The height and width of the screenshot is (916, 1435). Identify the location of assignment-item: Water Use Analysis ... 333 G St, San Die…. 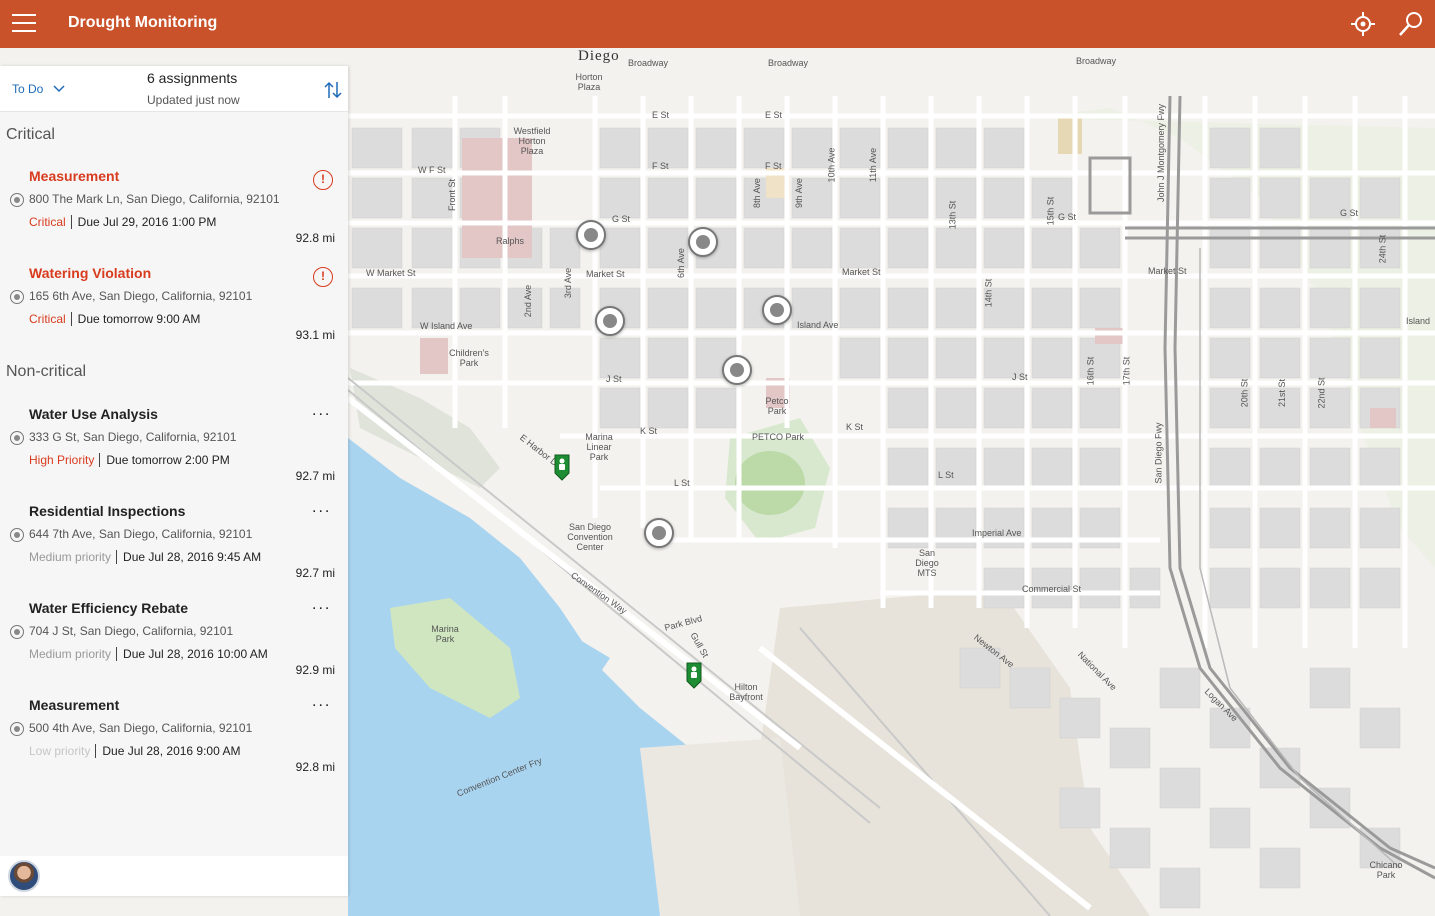
(174, 450).